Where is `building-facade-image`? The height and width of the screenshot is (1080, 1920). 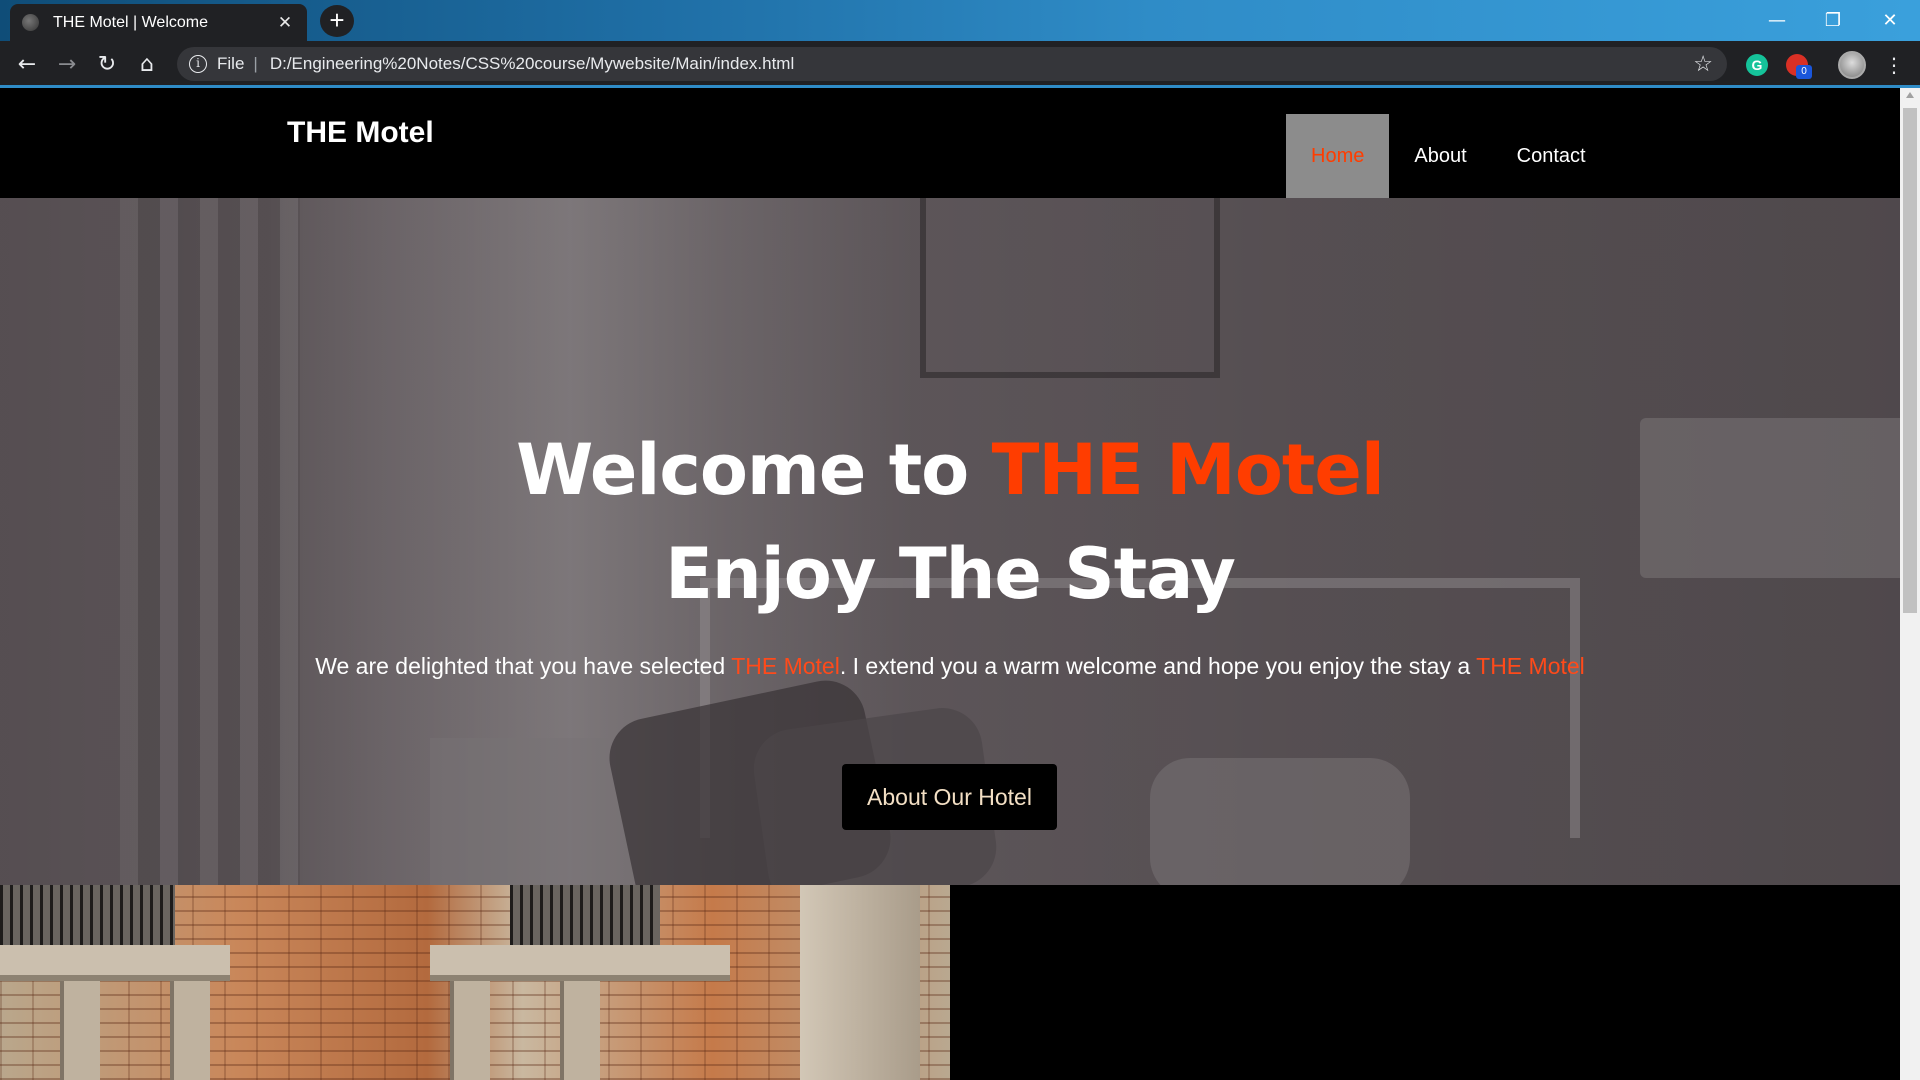 building-facade-image is located at coordinates (475, 982).